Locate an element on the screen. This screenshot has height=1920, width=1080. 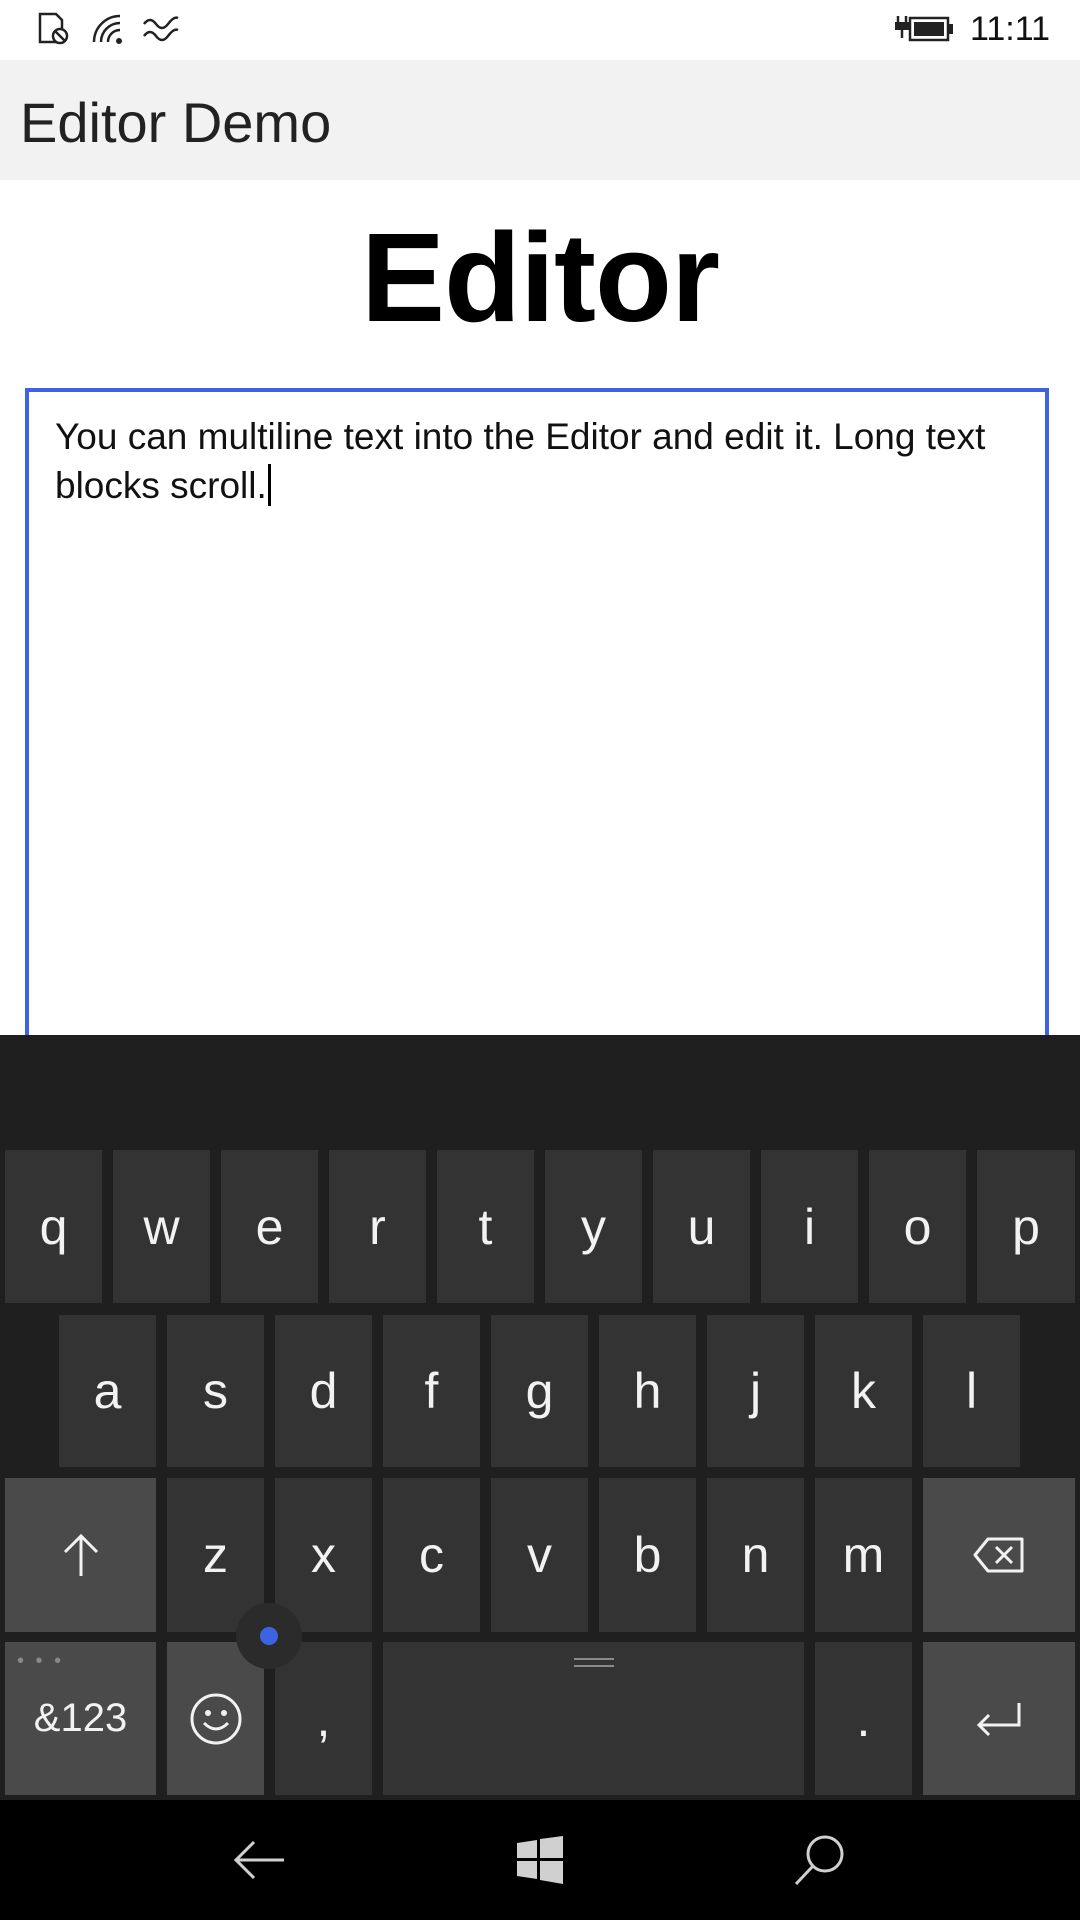
key-b: b is located at coordinates (647, 1555).